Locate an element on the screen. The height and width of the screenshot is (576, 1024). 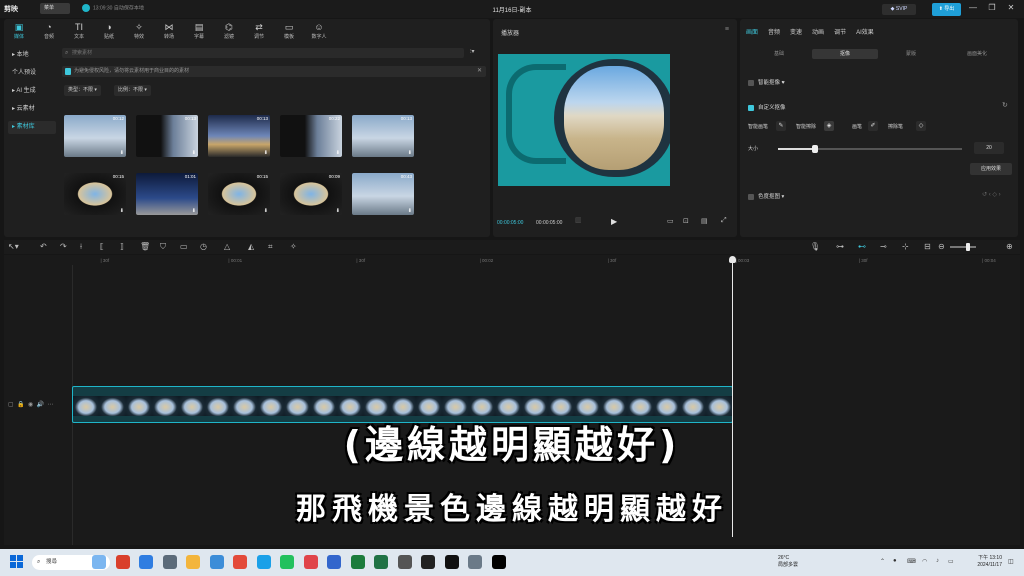
media-thumbnail: 00:09 ⬇ is located at coordinates (311, 194).